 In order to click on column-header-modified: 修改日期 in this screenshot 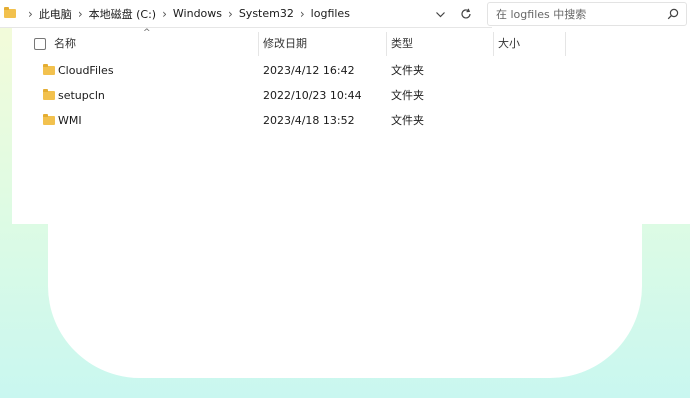, I will do `click(285, 44)`.